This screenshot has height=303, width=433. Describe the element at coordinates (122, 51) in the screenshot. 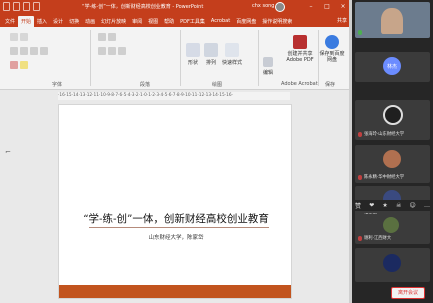

I see `align-right-icon` at that location.